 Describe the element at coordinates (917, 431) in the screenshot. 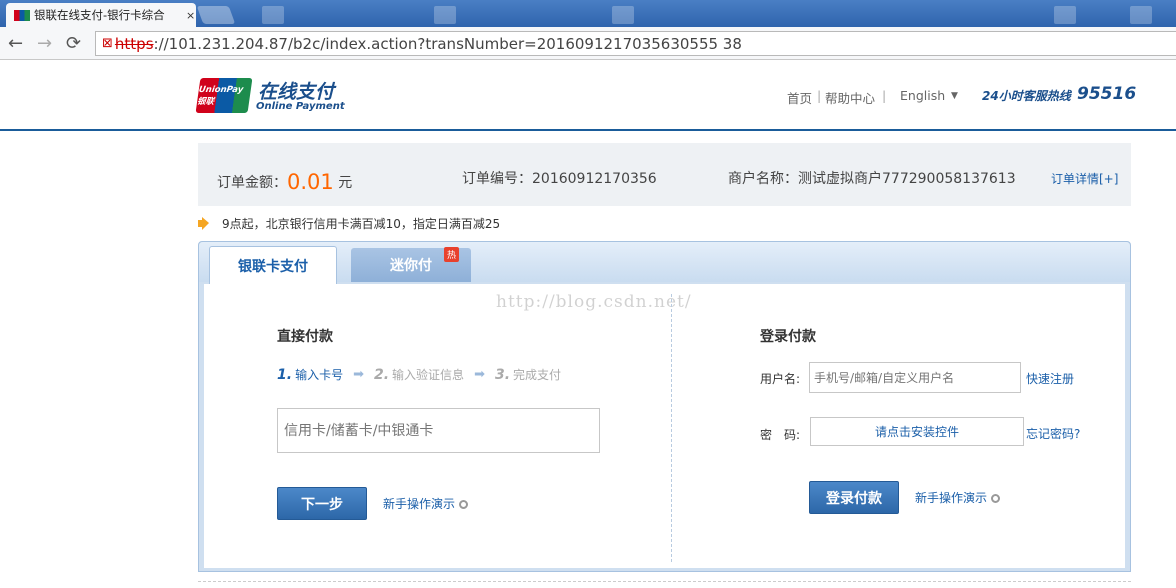

I see `install-control-prompt: 请点击安装控件` at that location.